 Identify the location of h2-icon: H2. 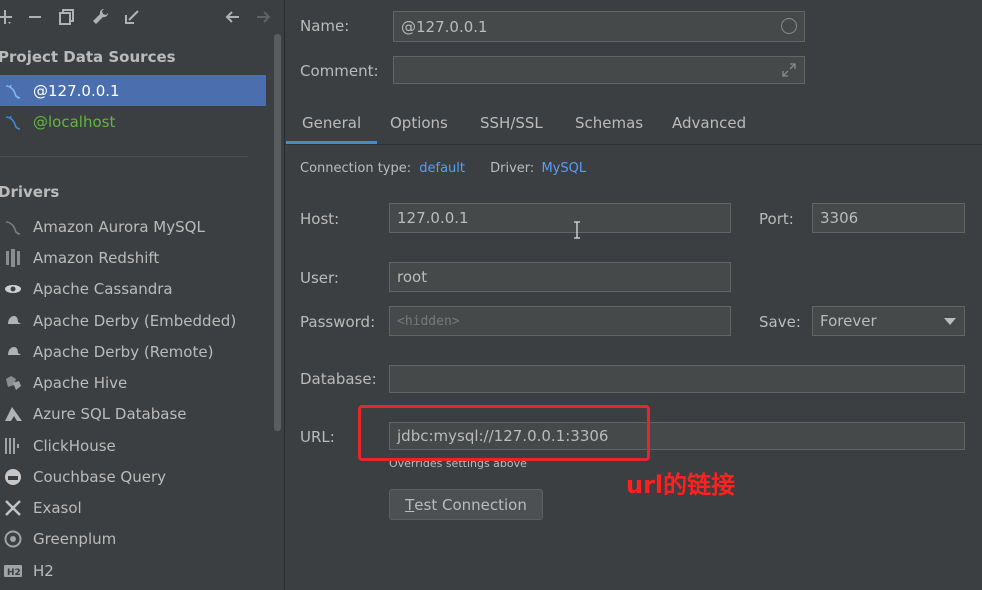
(13, 571).